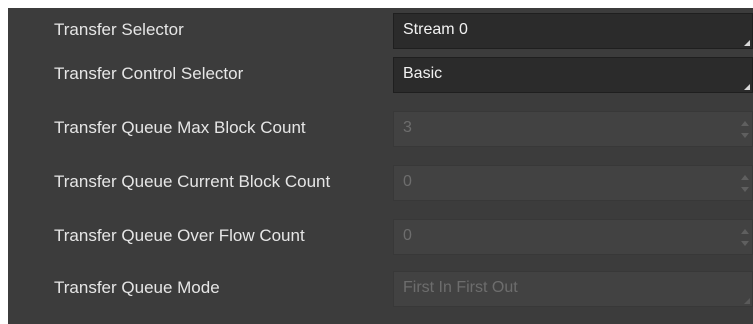 This screenshot has width=753, height=324. I want to click on param-row-current-block-count: Transfer Queue Current Block Count 0, so click(380, 182).